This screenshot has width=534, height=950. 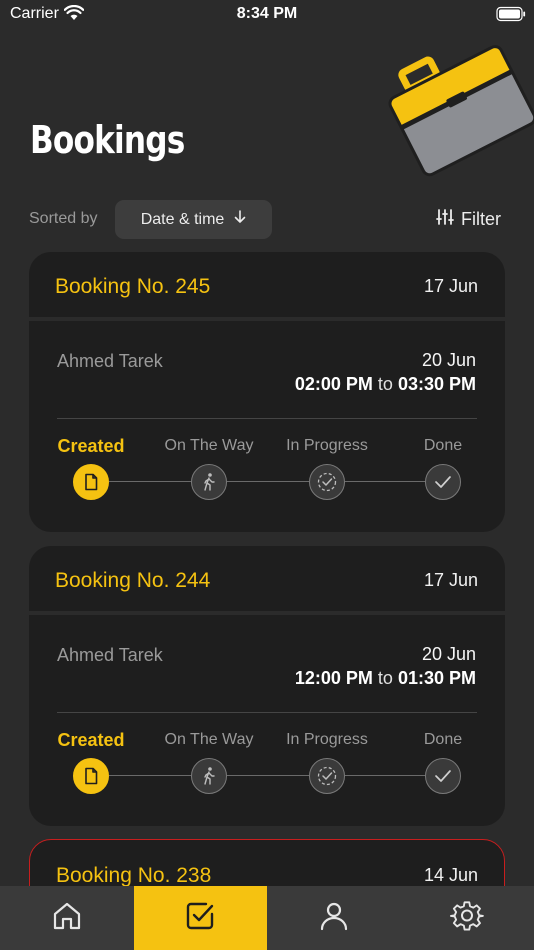 I want to click on booking-card-header: Booking No. 245 17 Jun, so click(x=267, y=286).